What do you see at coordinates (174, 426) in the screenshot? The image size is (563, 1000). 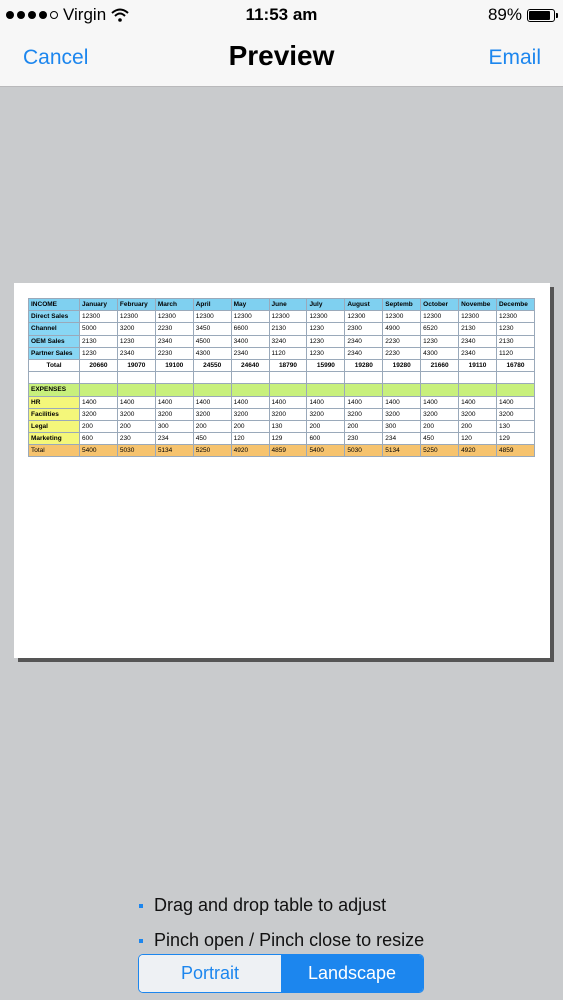 I see `table-cell: 300` at bounding box center [174, 426].